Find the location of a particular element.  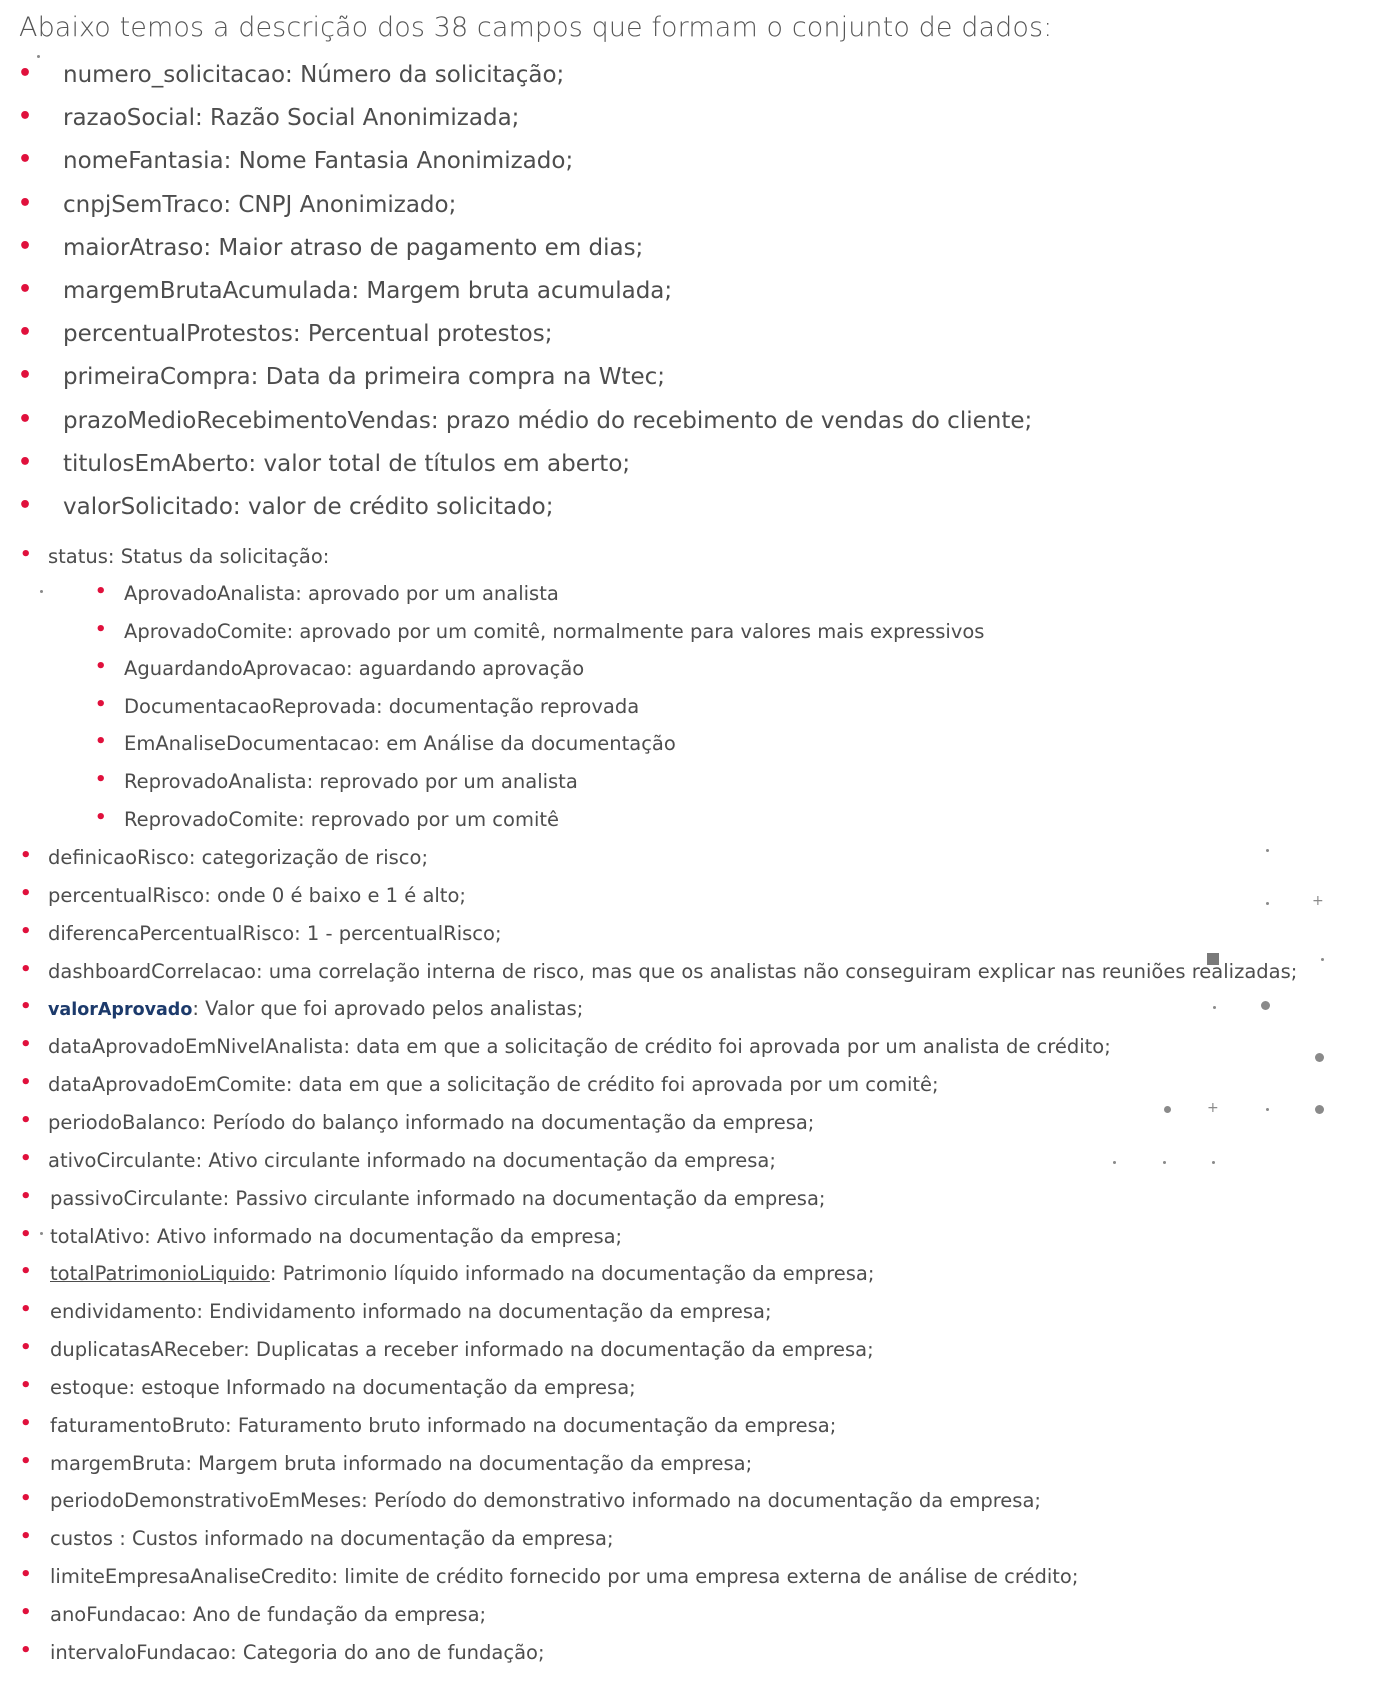

field-text: definicaoRisco: categorização de risco; is located at coordinates (238, 857).